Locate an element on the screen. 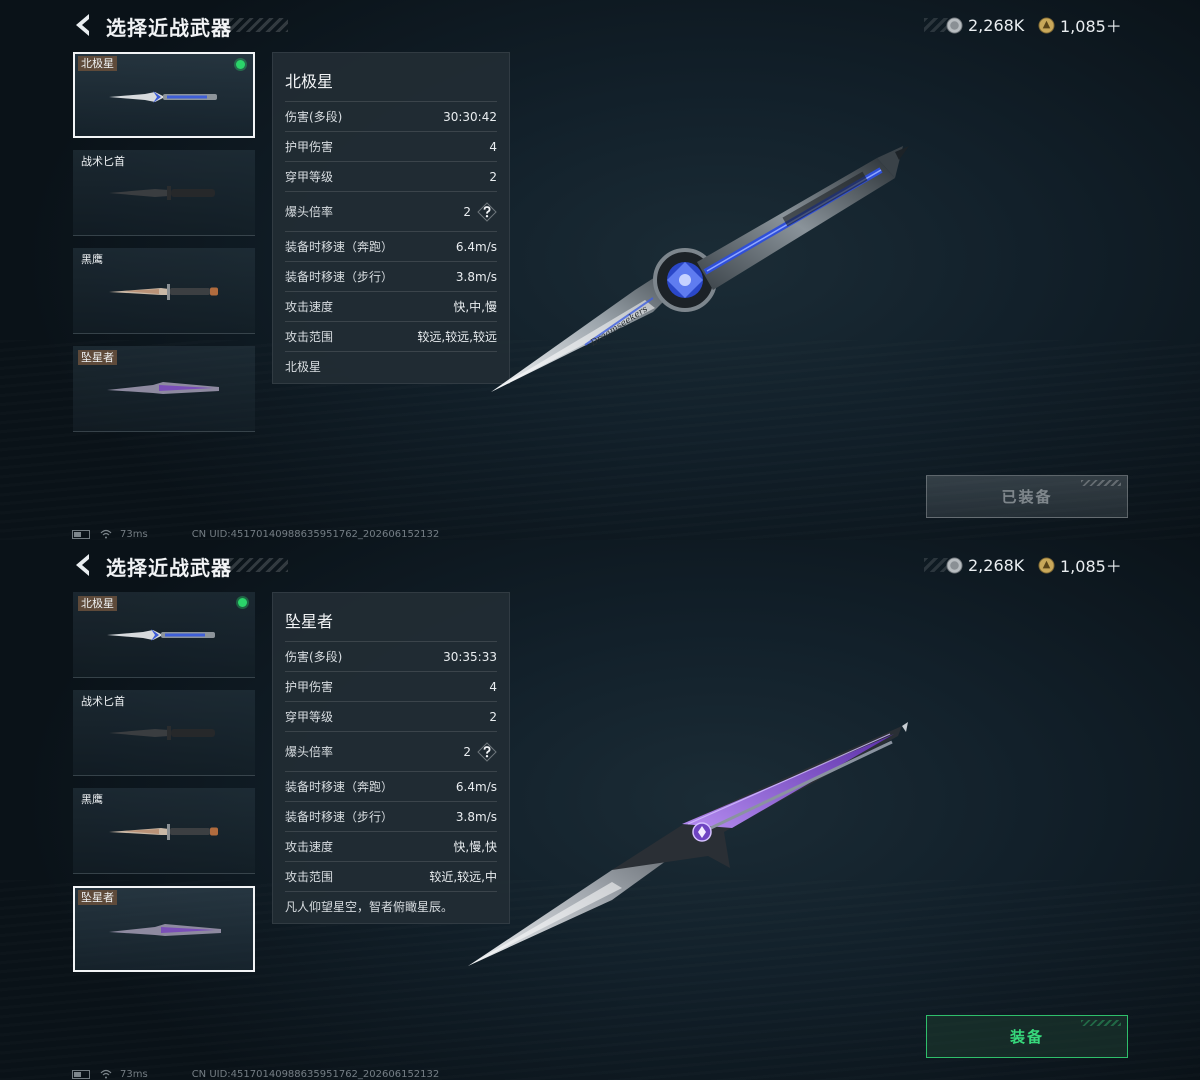  stat-value: 30:30:42 is located at coordinates (470, 116).